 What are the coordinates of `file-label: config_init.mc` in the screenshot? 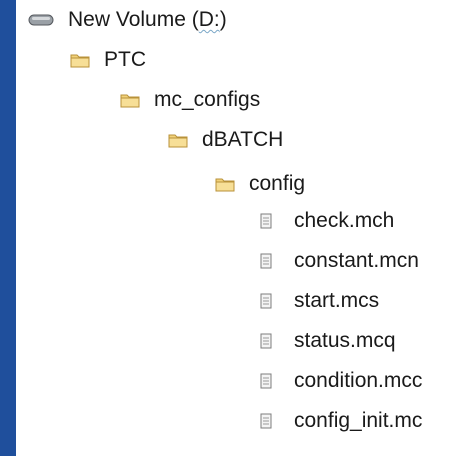 It's located at (358, 420).